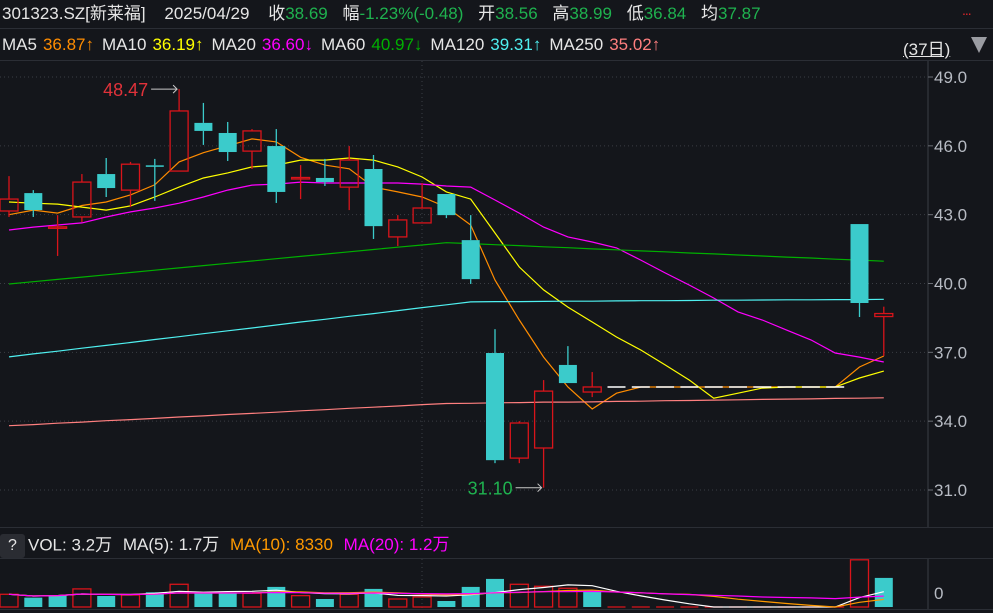 This screenshot has width=993, height=613. I want to click on y-tick-label: 31.0, so click(950, 490).